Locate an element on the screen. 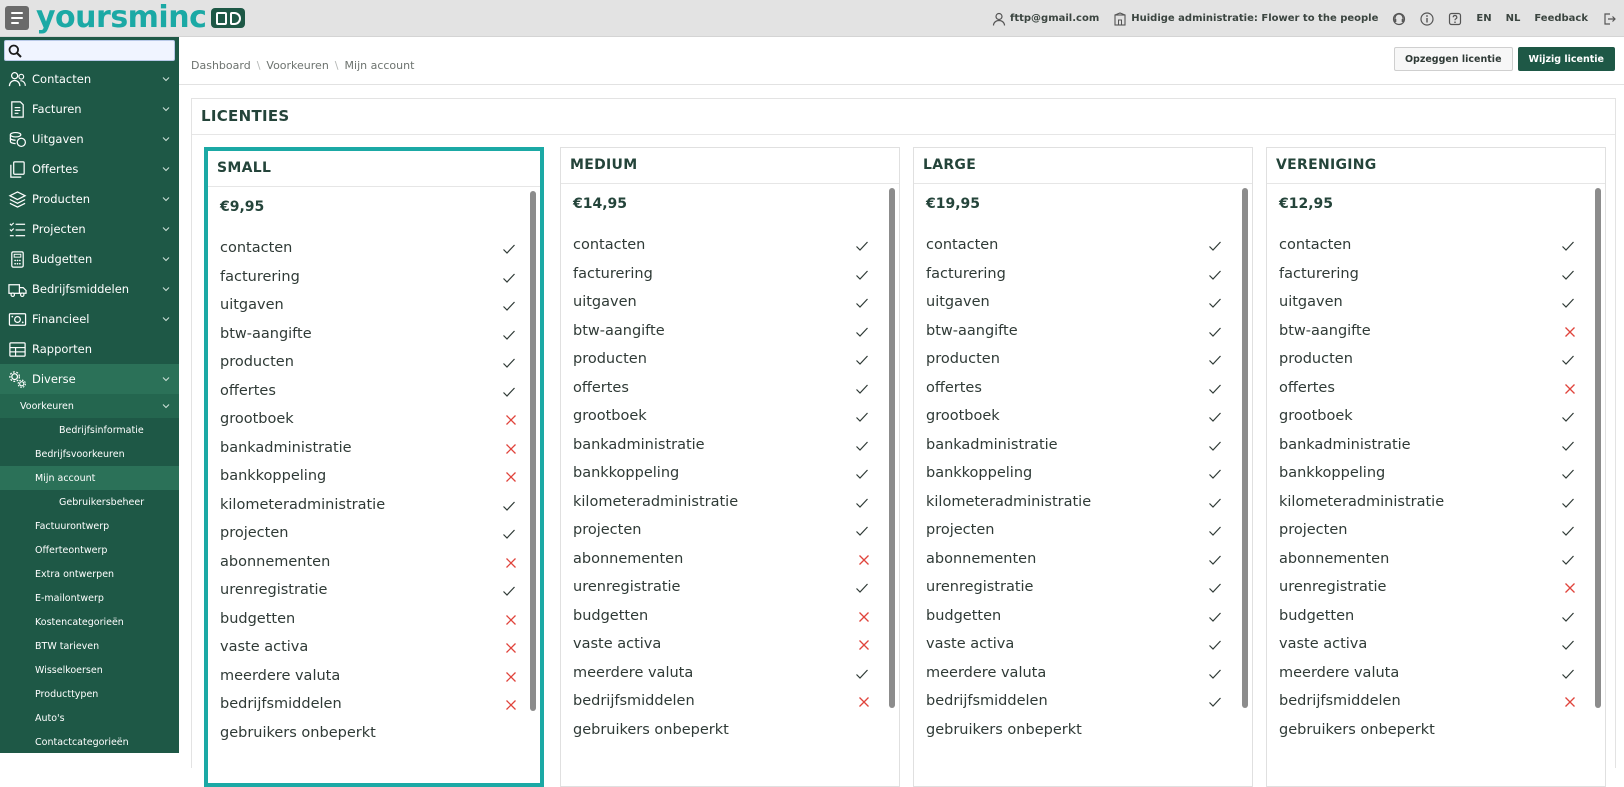  feature-label: kilometeradministratie is located at coordinates (1362, 501).